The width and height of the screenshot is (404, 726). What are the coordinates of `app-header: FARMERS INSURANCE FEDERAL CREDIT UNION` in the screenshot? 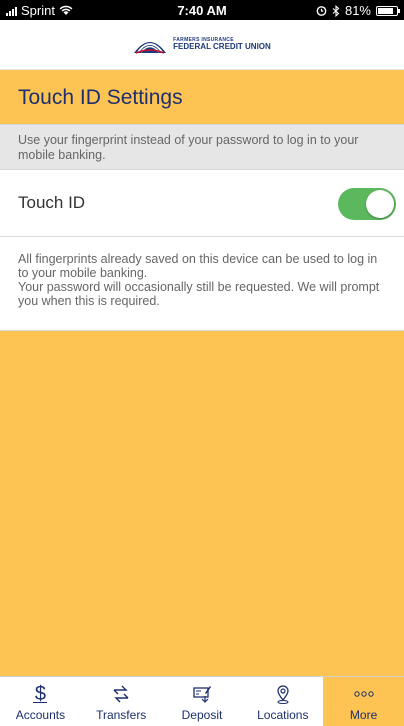 It's located at (202, 45).